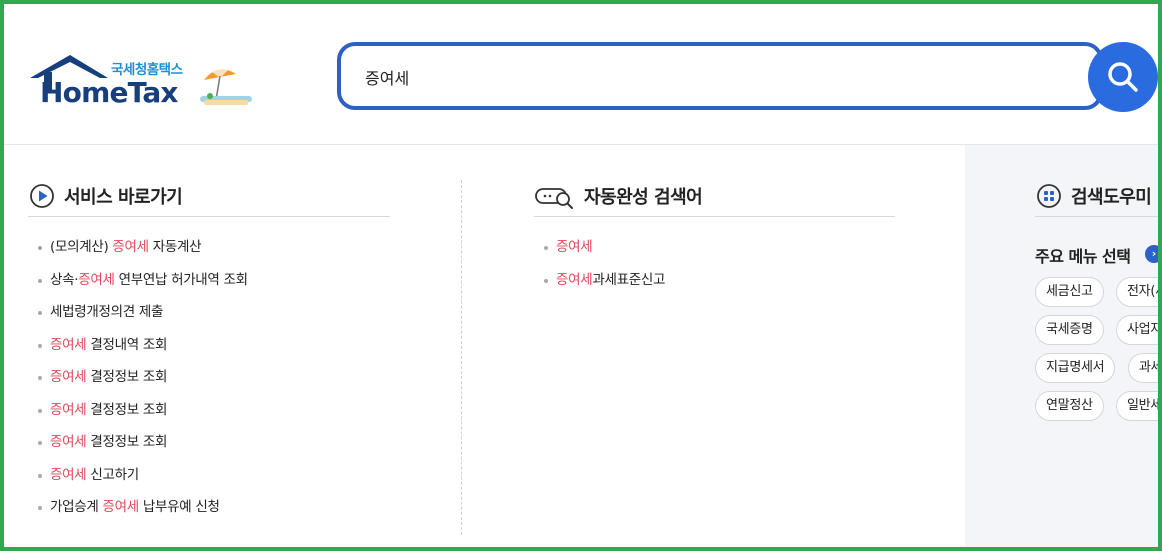 The height and width of the screenshot is (551, 1162). What do you see at coordinates (209, 247) in the screenshot?
I see `service-shortcut-item: (모의계산) 증여세 자동계산` at bounding box center [209, 247].